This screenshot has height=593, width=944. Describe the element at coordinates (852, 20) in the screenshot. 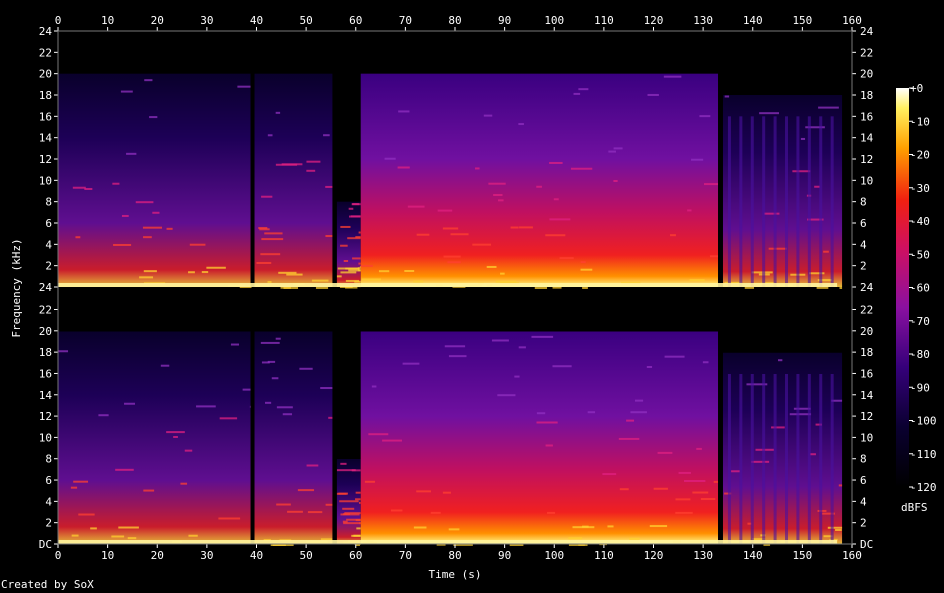

I see `x-tick-label-top: 160` at that location.